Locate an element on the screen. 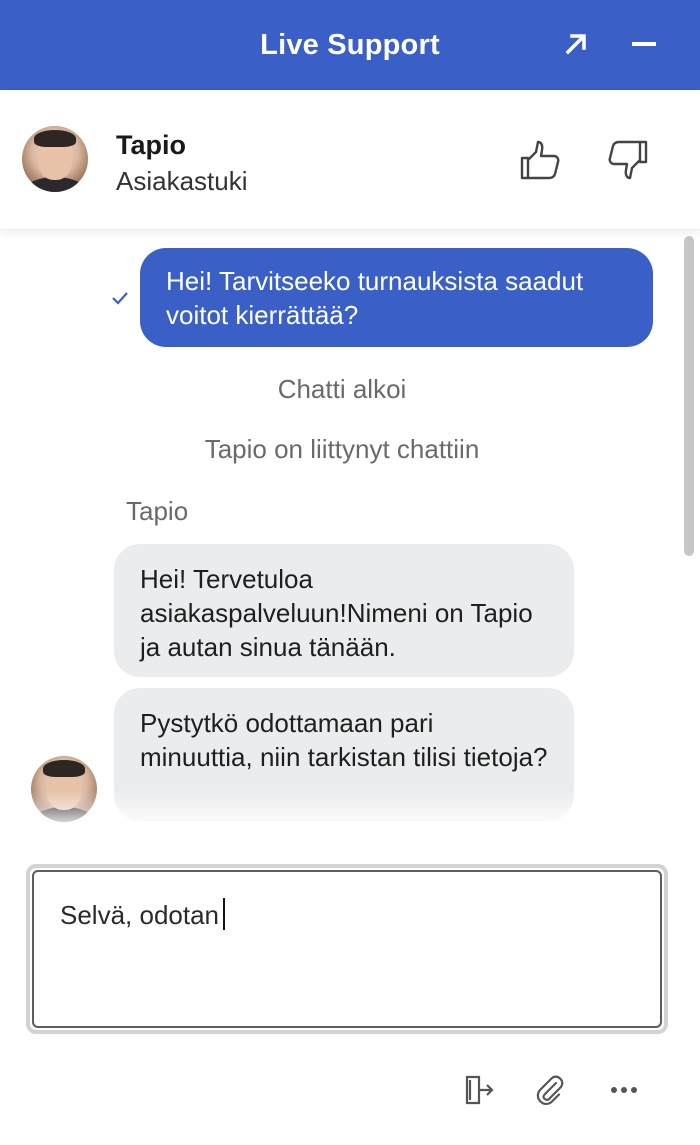 This screenshot has width=700, height=1145. arrow-up-right-icon is located at coordinates (575, 44).